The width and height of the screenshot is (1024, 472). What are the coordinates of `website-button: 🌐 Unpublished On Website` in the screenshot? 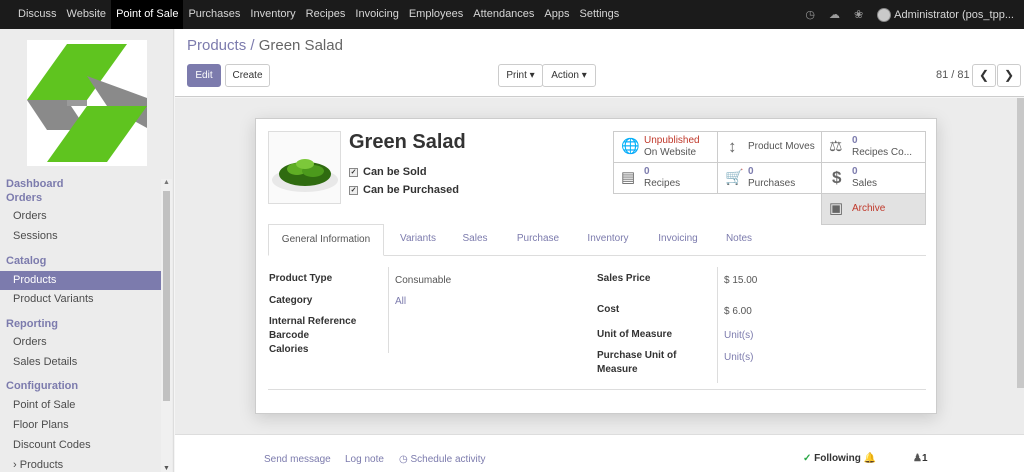 It's located at (665, 147).